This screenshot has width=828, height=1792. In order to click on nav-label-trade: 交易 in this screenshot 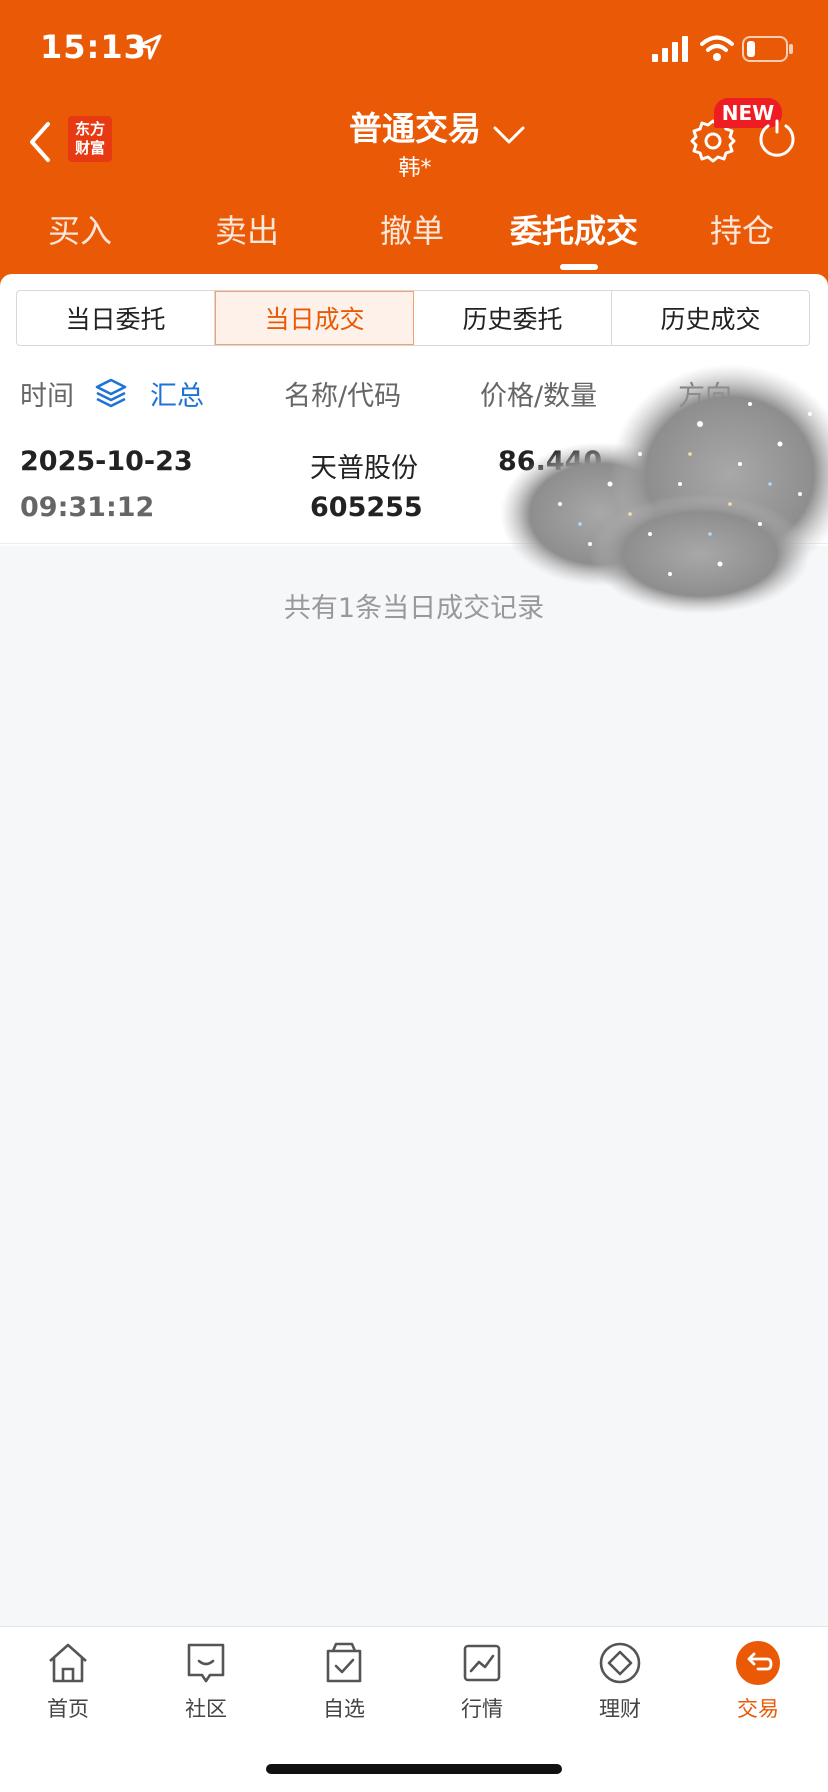, I will do `click(758, 1709)`.